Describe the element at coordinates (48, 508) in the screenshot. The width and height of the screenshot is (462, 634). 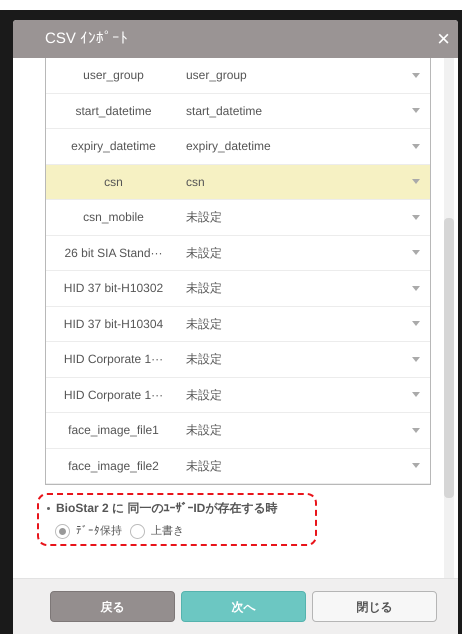
I see `bullet-icon` at that location.